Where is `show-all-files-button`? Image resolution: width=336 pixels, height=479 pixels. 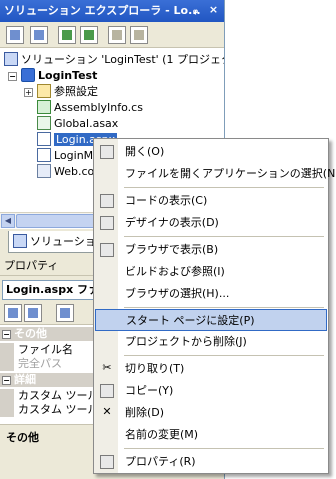
show-all-files-button is located at coordinates (39, 35).